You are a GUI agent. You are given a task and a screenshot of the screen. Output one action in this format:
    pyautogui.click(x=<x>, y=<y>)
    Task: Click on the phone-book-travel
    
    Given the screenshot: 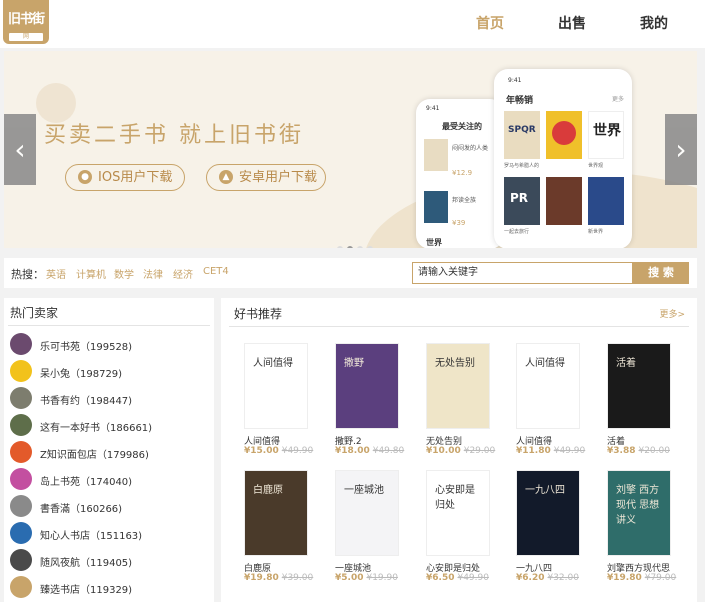 What is the action you would take?
    pyautogui.click(x=564, y=201)
    